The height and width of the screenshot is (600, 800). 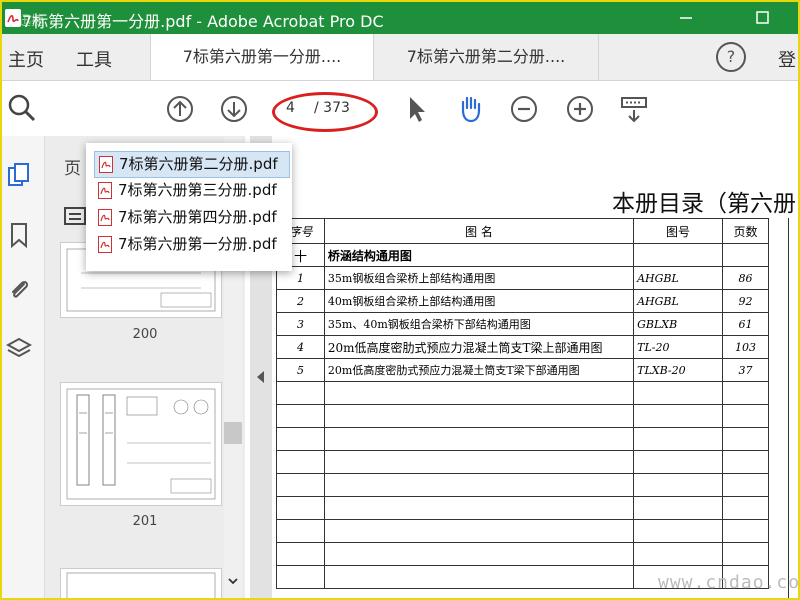 I want to click on recent-file-name: 7标第六册第三分册.pdf, so click(x=197, y=190).